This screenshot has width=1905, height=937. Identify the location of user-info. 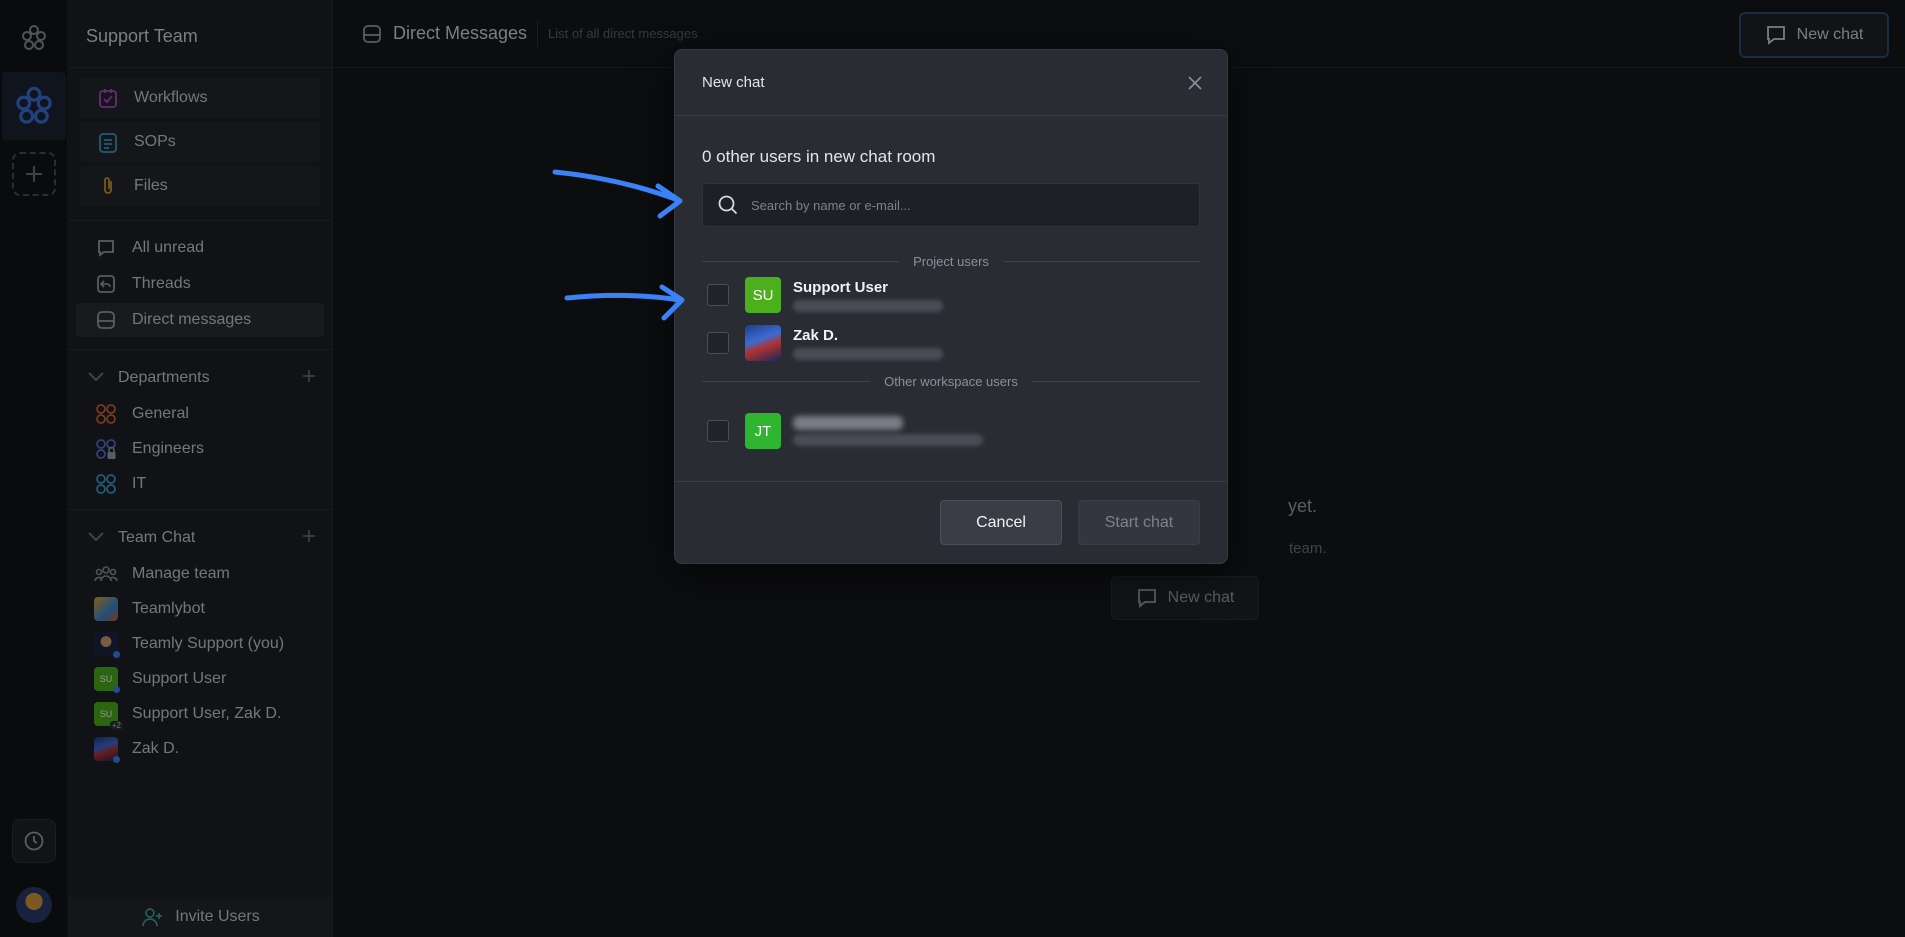
(888, 431).